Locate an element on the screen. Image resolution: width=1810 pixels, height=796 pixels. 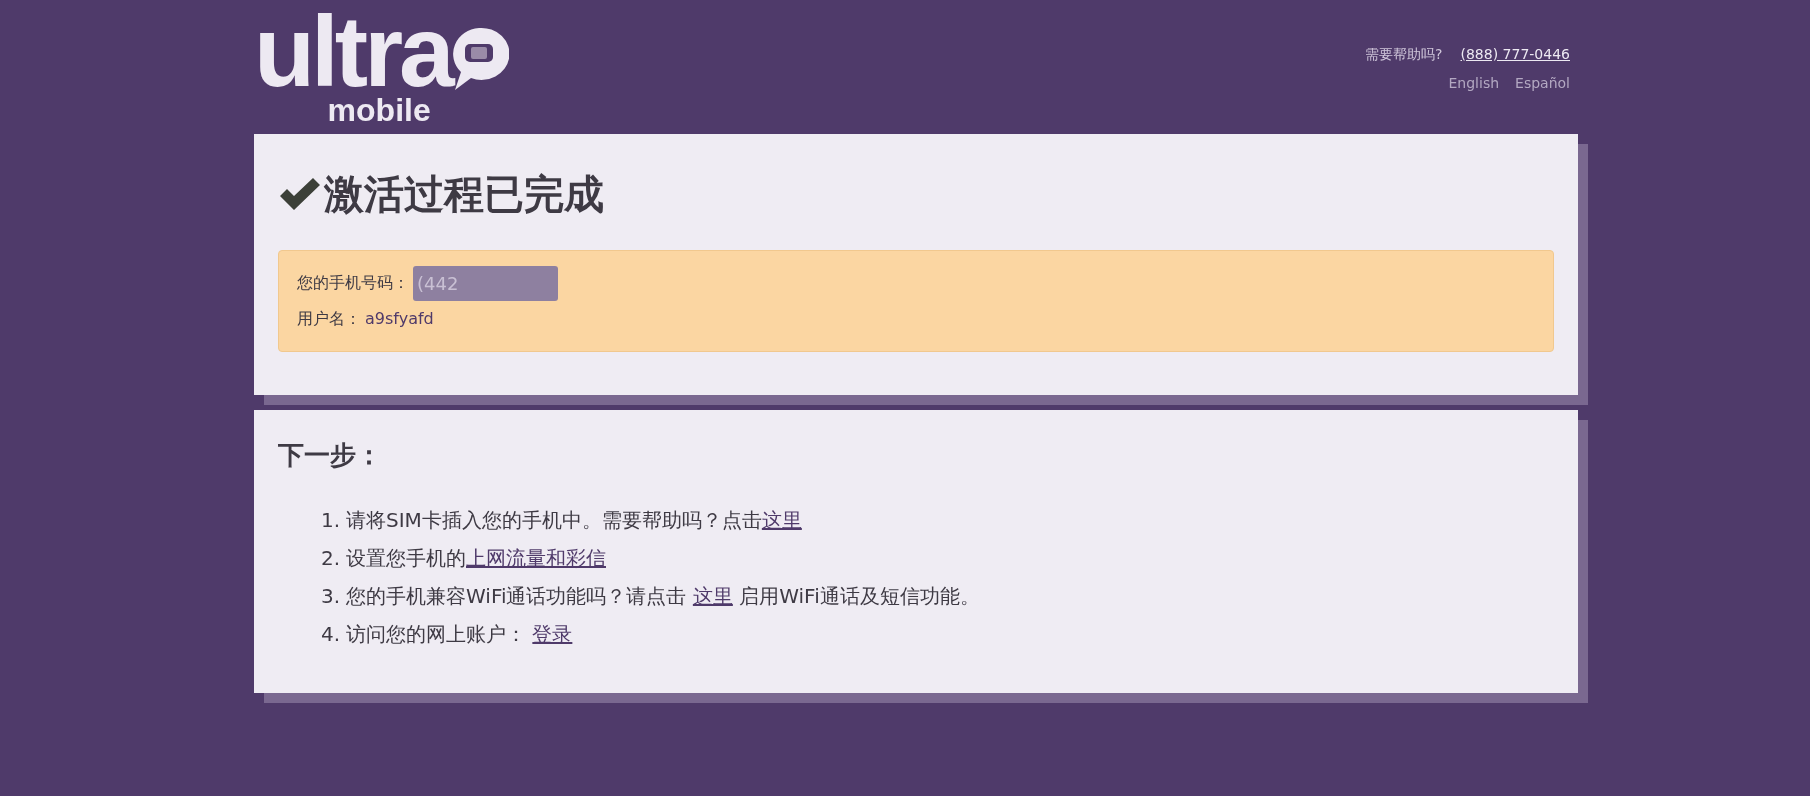
step-link: 上网流量和彩信 is located at coordinates (536, 558).